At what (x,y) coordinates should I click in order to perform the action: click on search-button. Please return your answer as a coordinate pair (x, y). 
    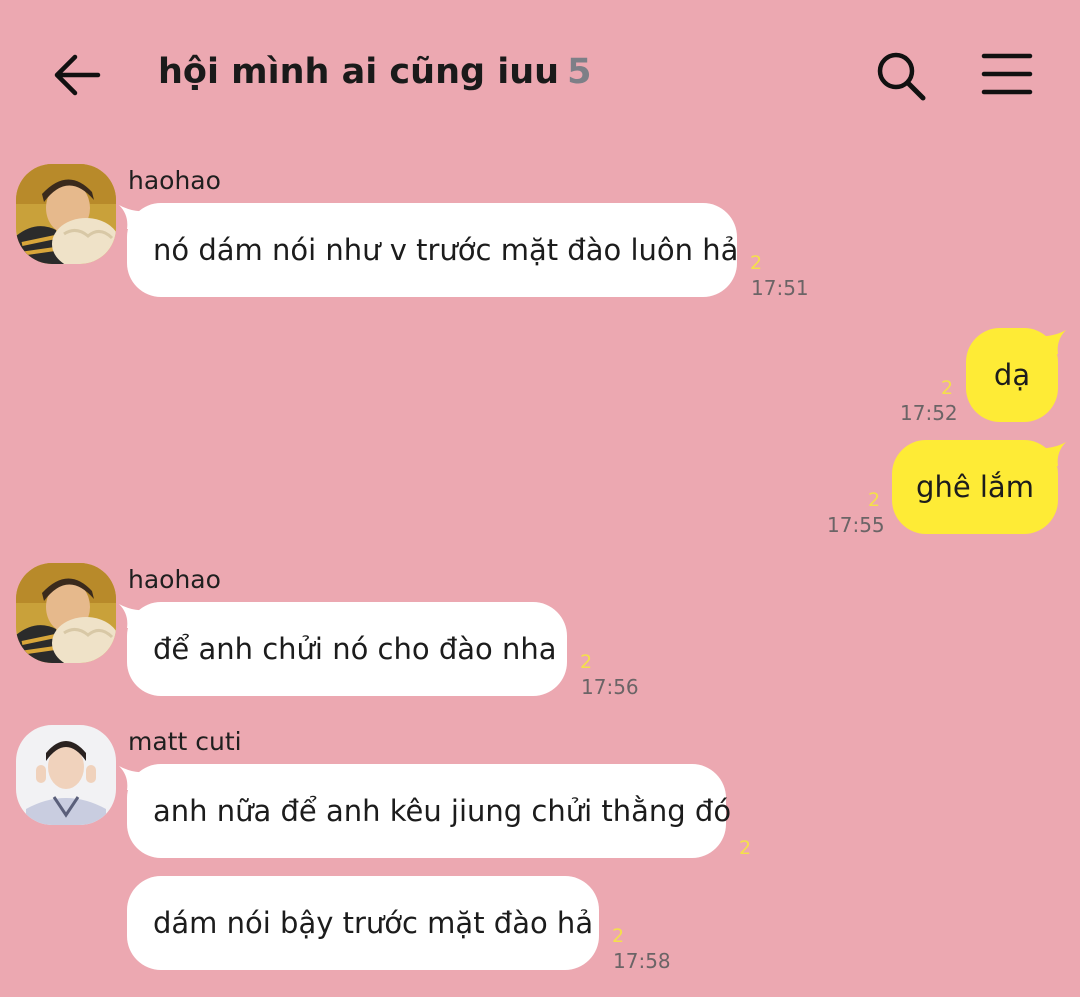
    Looking at the image, I should click on (901, 76).